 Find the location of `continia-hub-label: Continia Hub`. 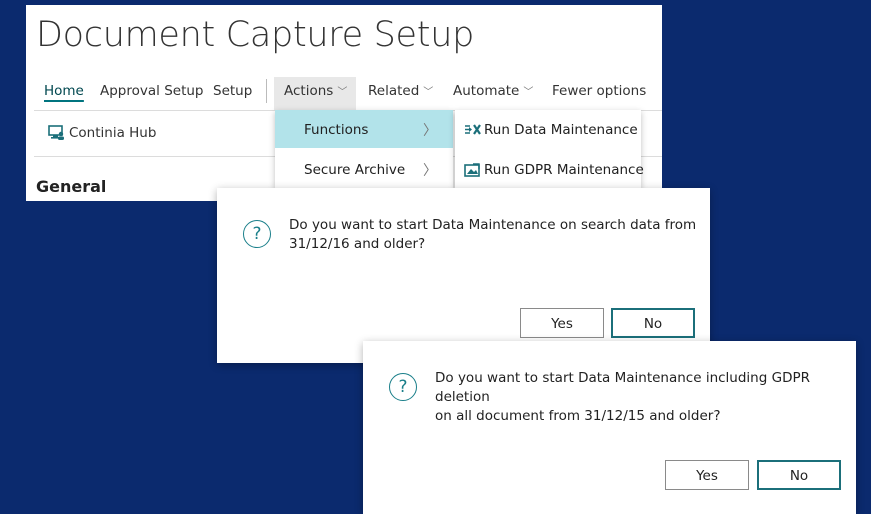

continia-hub-label: Continia Hub is located at coordinates (113, 133).